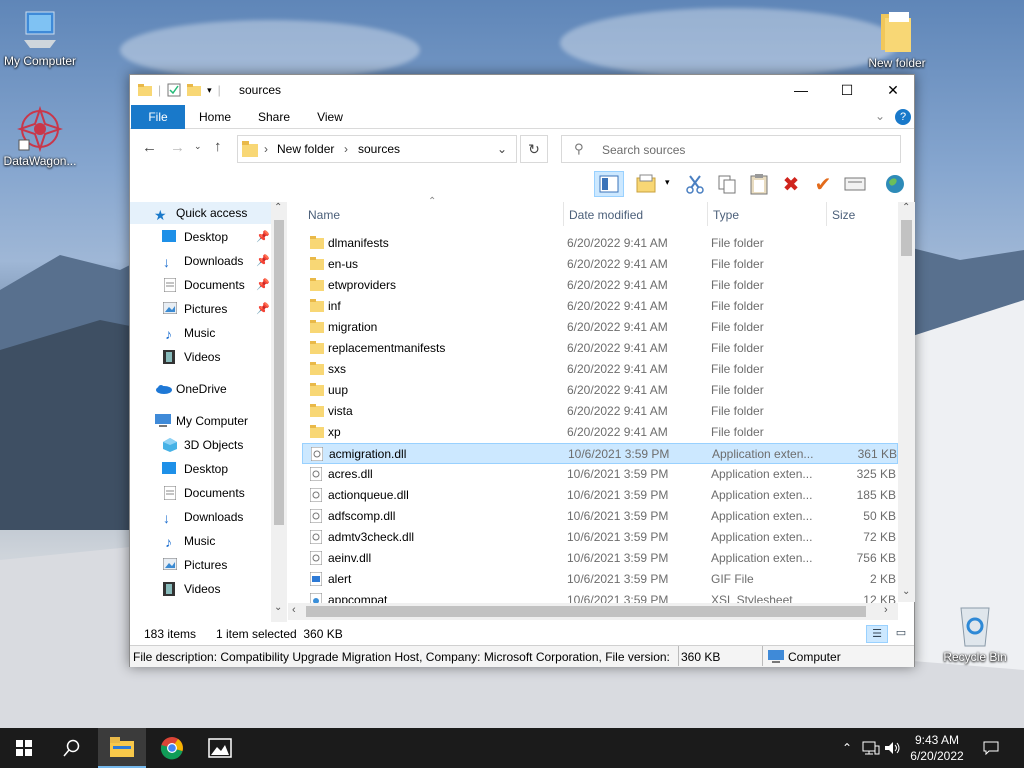 This screenshot has width=1024, height=768. Describe the element at coordinates (200, 309) in the screenshot. I see `nav-quick-pictures: Pictures 📌` at that location.